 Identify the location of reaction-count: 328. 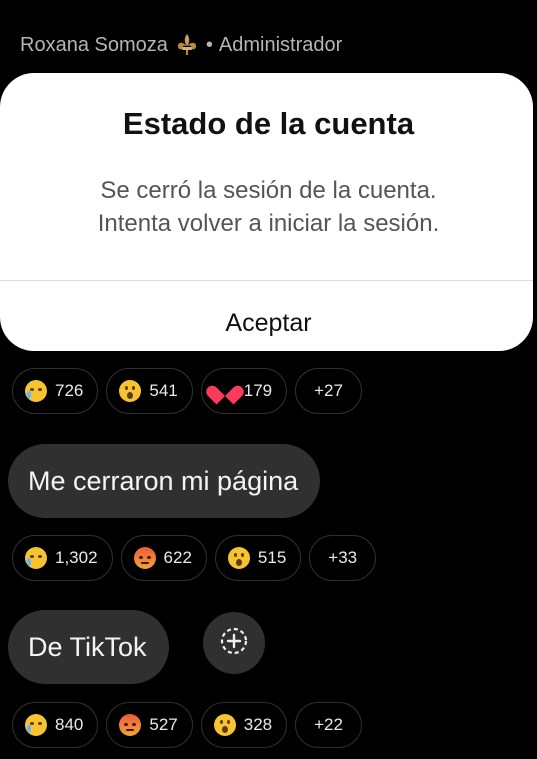
(258, 724).